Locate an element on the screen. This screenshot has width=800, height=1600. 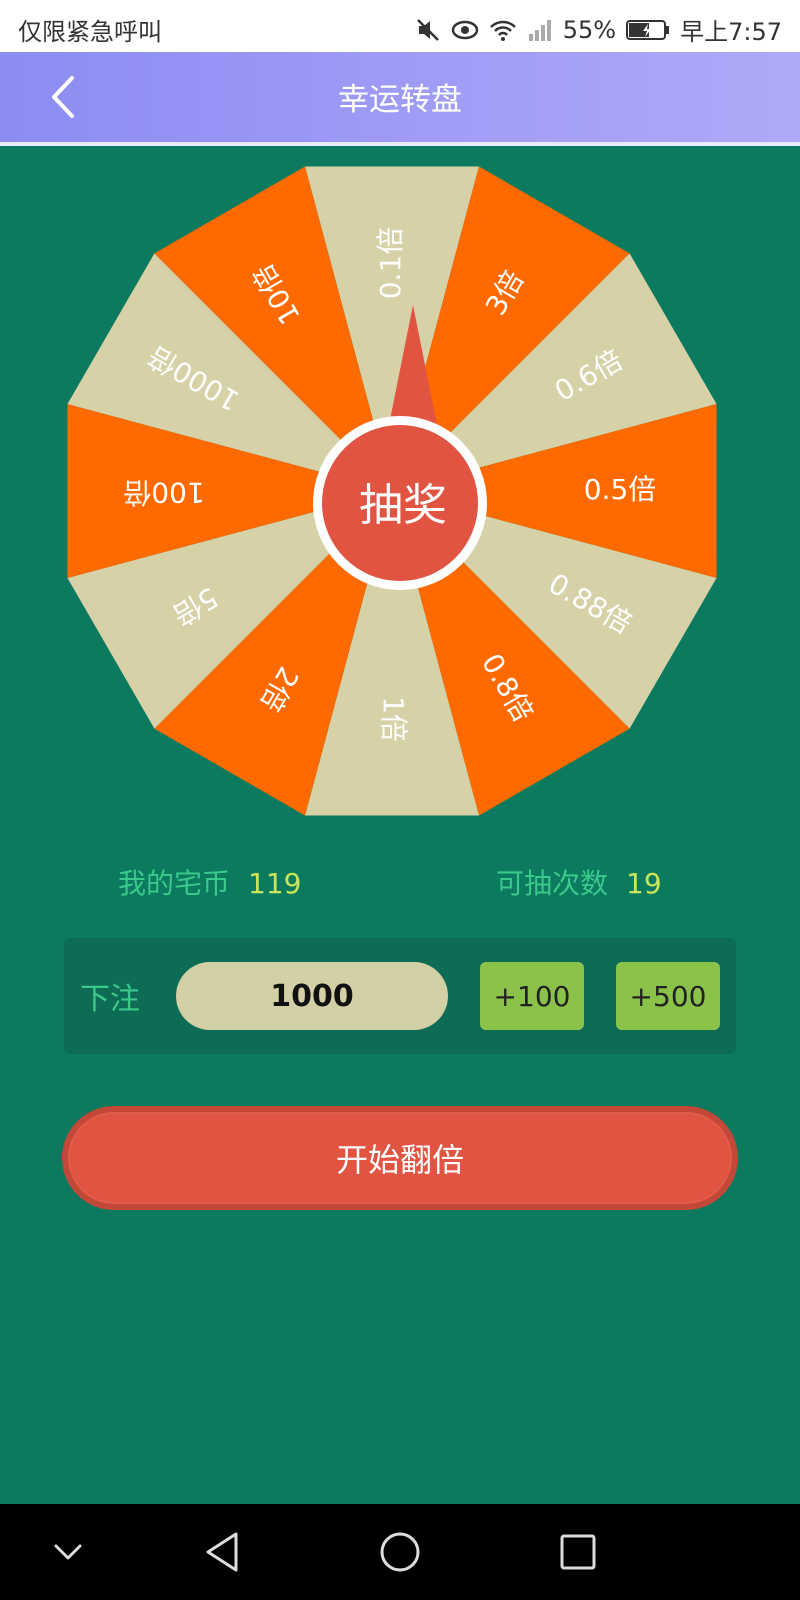
clock: 早上7:57 is located at coordinates (731, 32).